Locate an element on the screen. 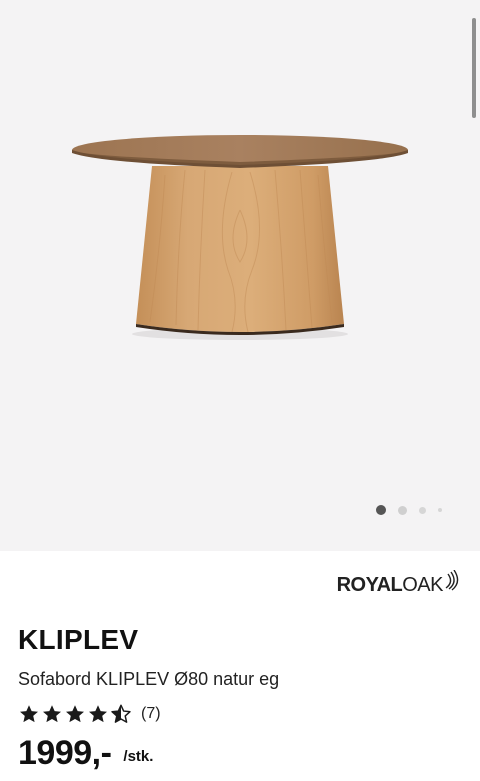 Image resolution: width=480 pixels, height=781 pixels. review-count: (7) is located at coordinates (151, 714).